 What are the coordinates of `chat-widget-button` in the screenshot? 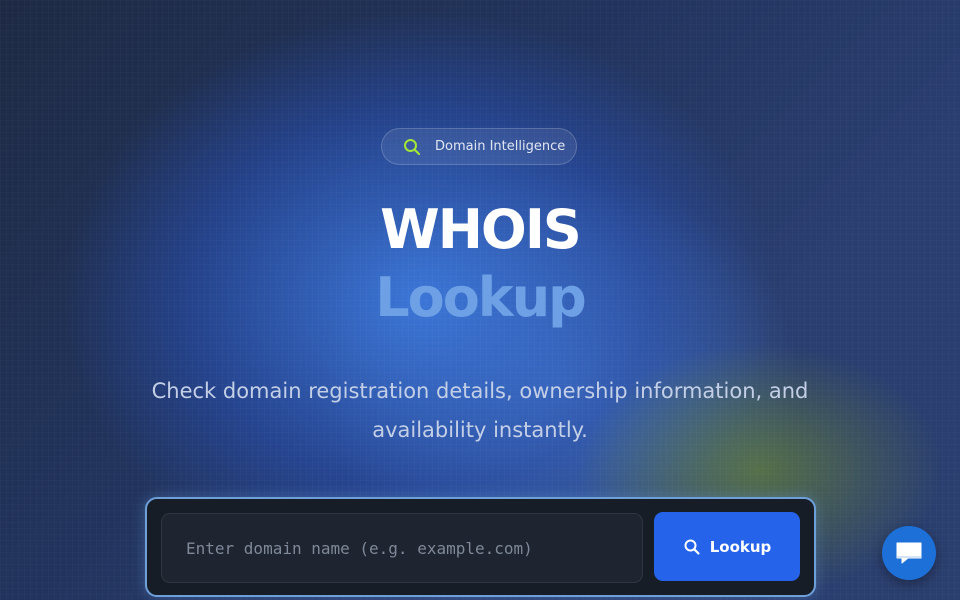 It's located at (909, 553).